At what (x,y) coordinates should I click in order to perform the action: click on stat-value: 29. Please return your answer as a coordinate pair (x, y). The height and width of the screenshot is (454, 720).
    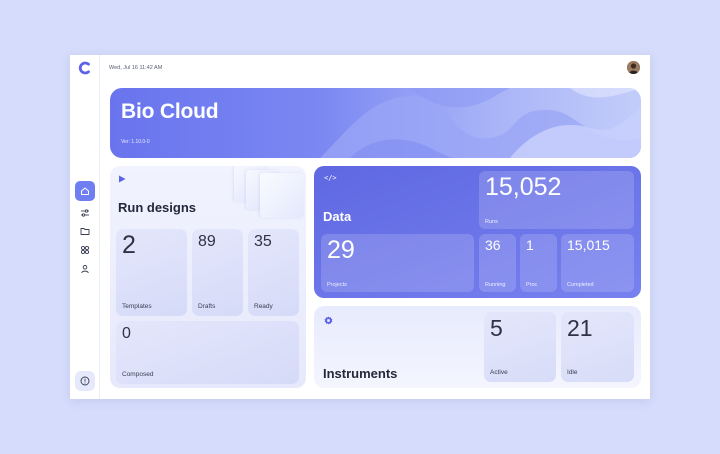
    Looking at the image, I should click on (341, 250).